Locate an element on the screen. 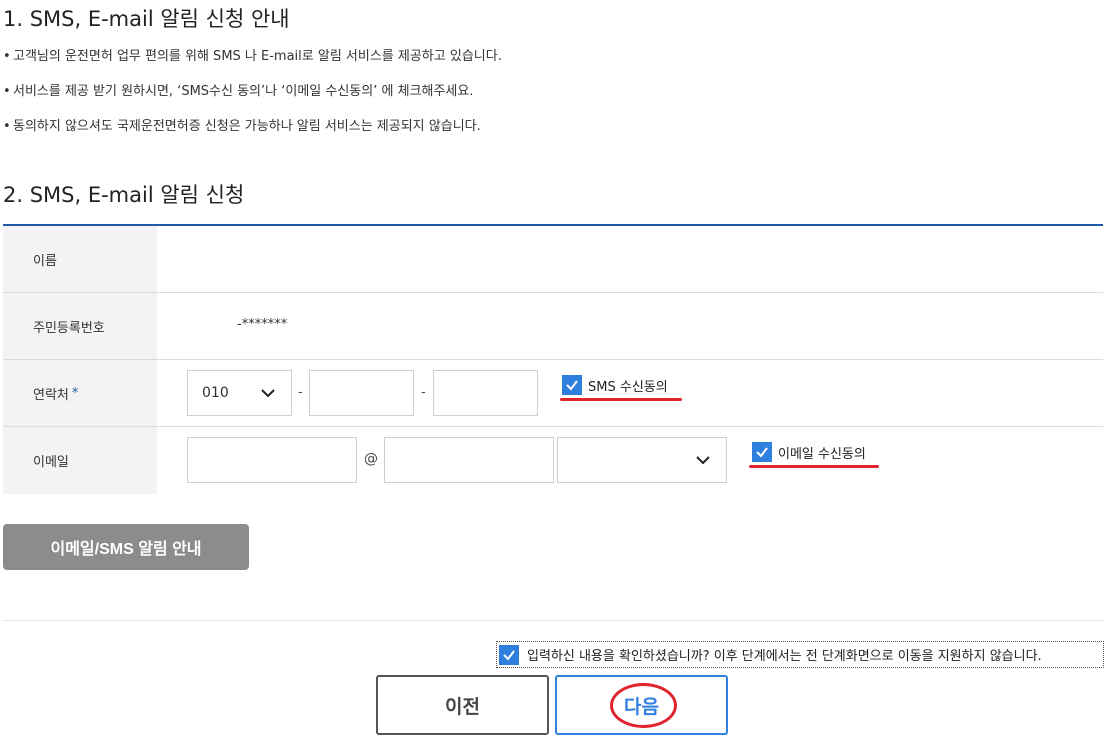 The image size is (1112, 740). phone-row: 연락처 * 010 - - SMS 수신동의 is located at coordinates (553, 393).